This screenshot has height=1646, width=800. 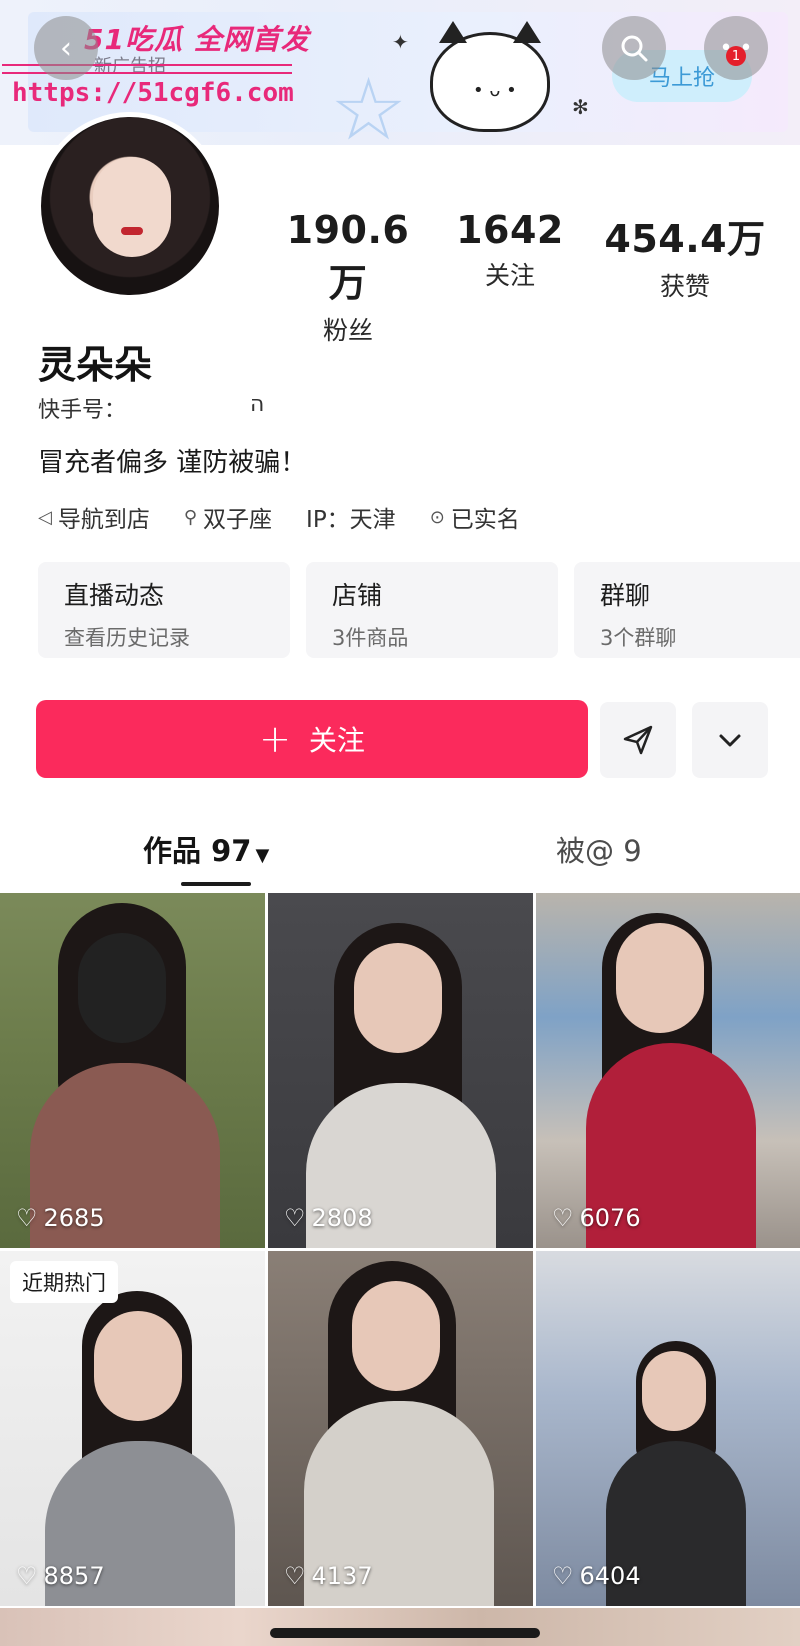 I want to click on card-subtitle: 3件商品, so click(x=370, y=638).